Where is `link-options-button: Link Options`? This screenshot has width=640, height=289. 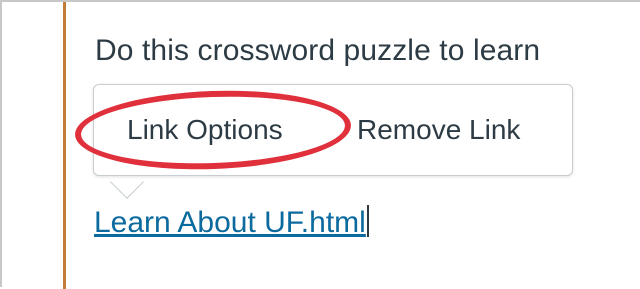
link-options-button: Link Options is located at coordinates (205, 130).